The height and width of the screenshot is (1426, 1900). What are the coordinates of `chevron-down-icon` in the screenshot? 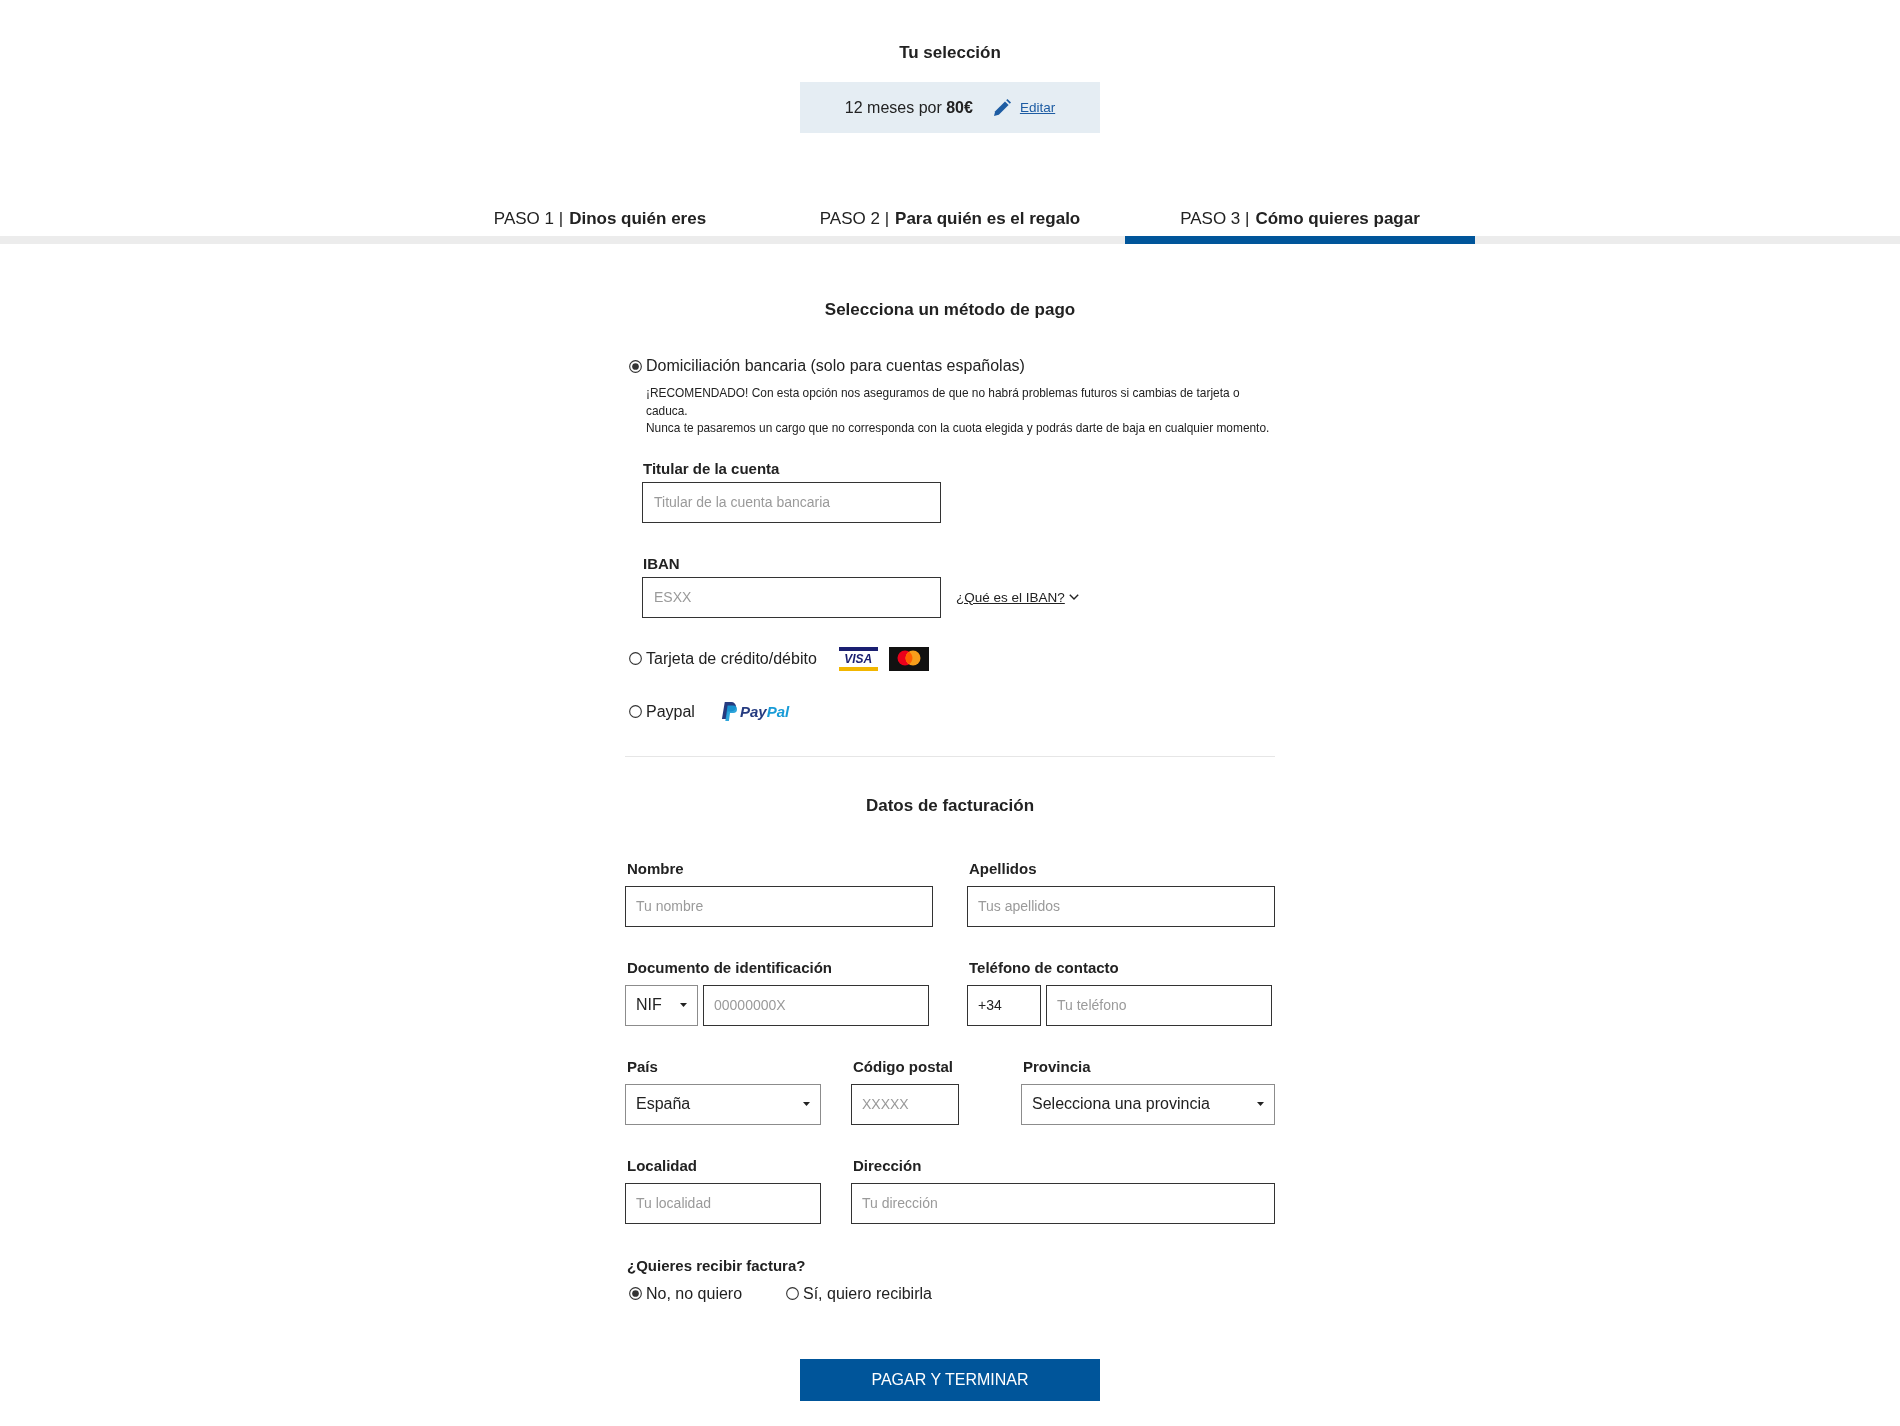 It's located at (1073, 597).